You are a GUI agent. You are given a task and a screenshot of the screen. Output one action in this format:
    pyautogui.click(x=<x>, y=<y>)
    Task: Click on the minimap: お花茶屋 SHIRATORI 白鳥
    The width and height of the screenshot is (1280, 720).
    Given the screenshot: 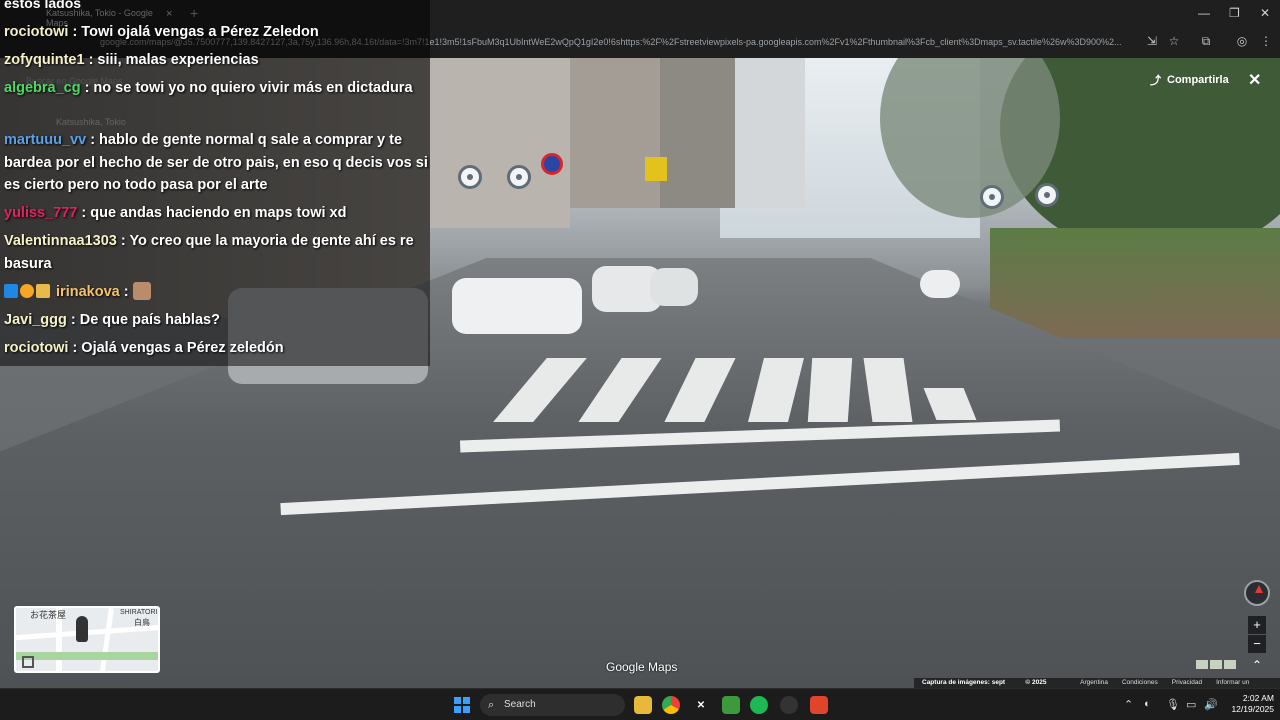 What is the action you would take?
    pyautogui.click(x=87, y=639)
    